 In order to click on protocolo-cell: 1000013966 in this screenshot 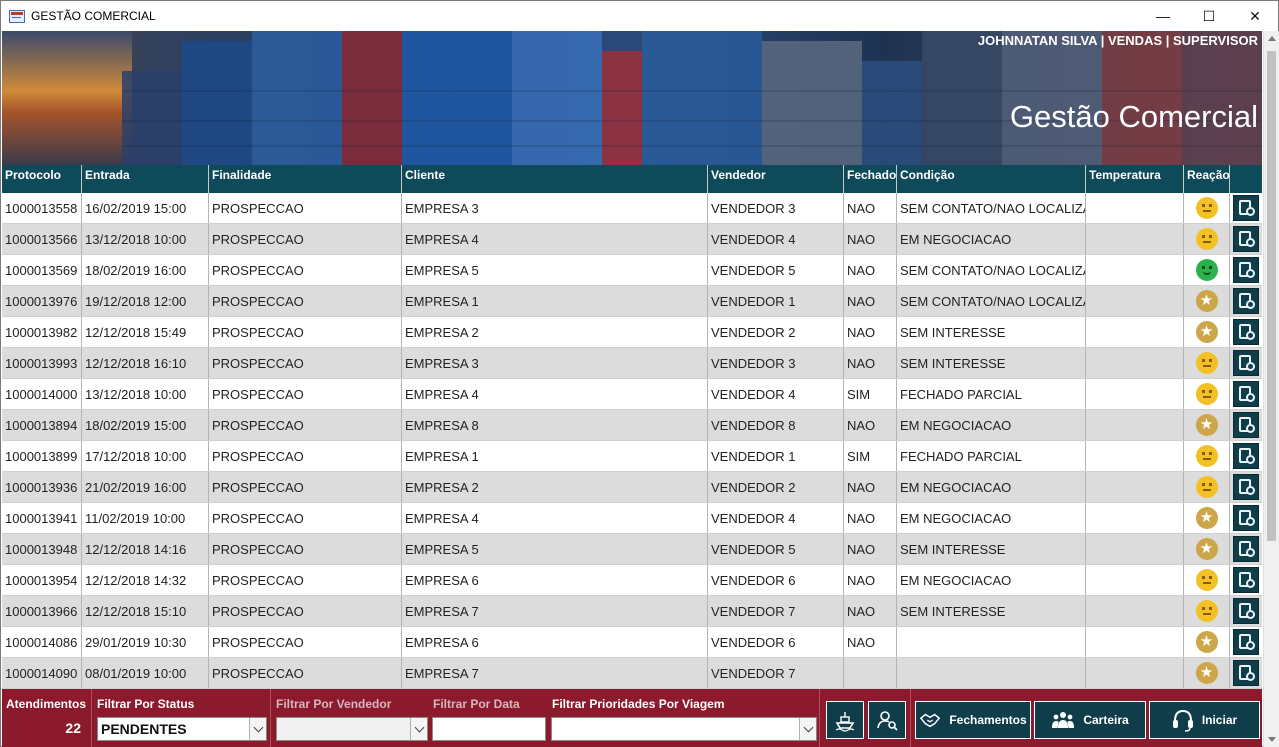, I will do `click(42, 611)`.